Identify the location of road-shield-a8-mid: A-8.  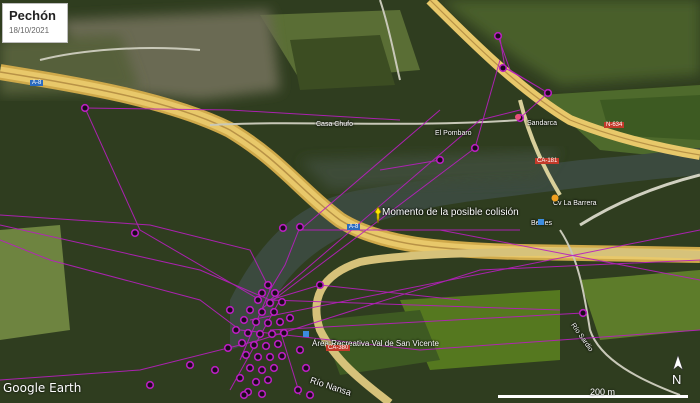
(354, 227).